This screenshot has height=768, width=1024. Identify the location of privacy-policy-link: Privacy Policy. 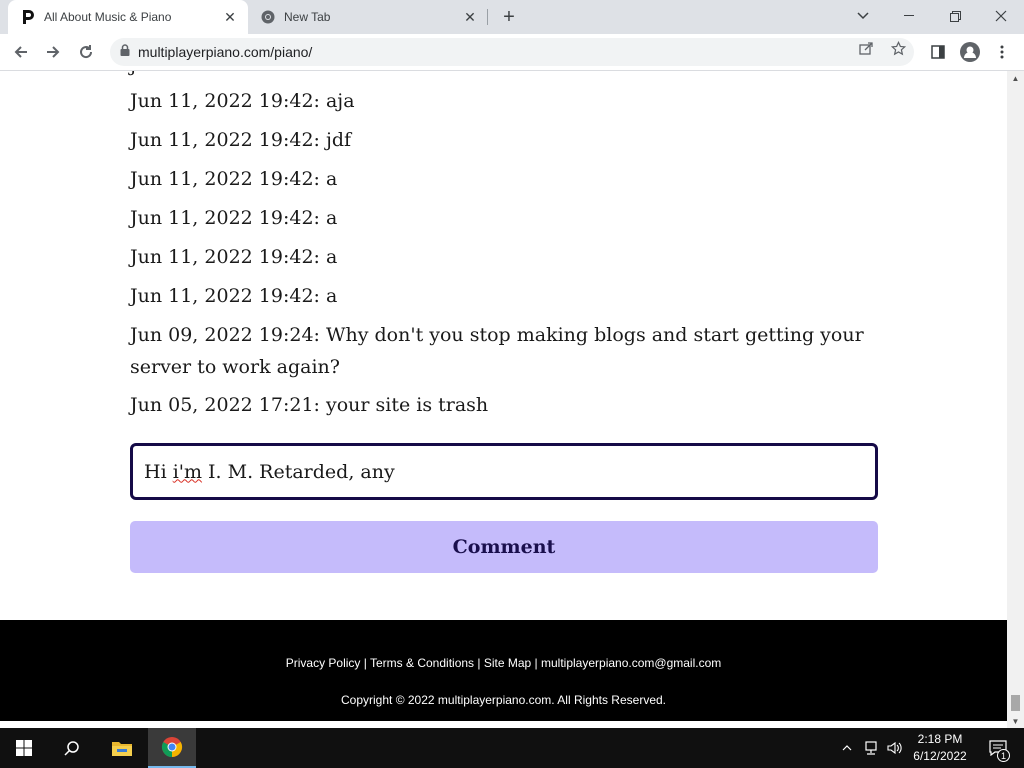
(323, 663).